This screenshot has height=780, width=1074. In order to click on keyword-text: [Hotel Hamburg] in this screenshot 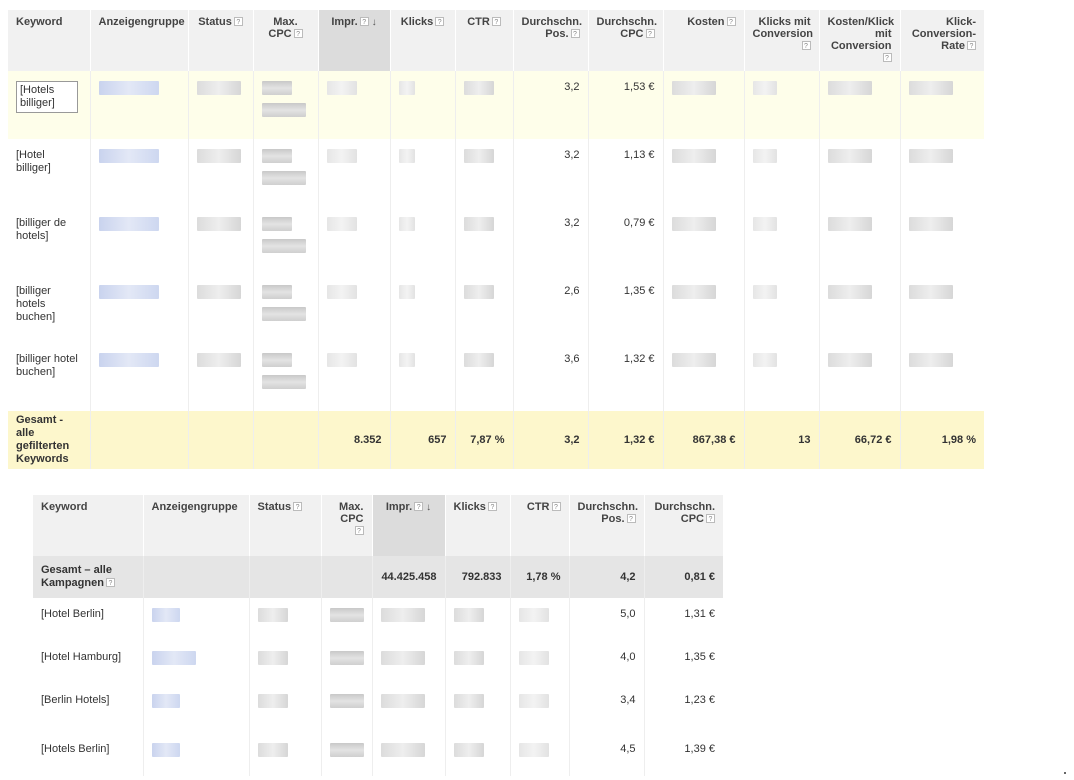, I will do `click(81, 657)`.